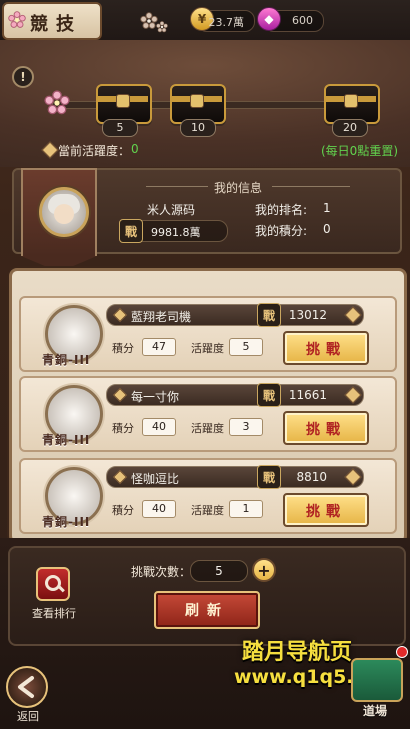  Describe the element at coordinates (161, 317) in the screenshot. I see `opponent-name: 藍翔老司機` at that location.